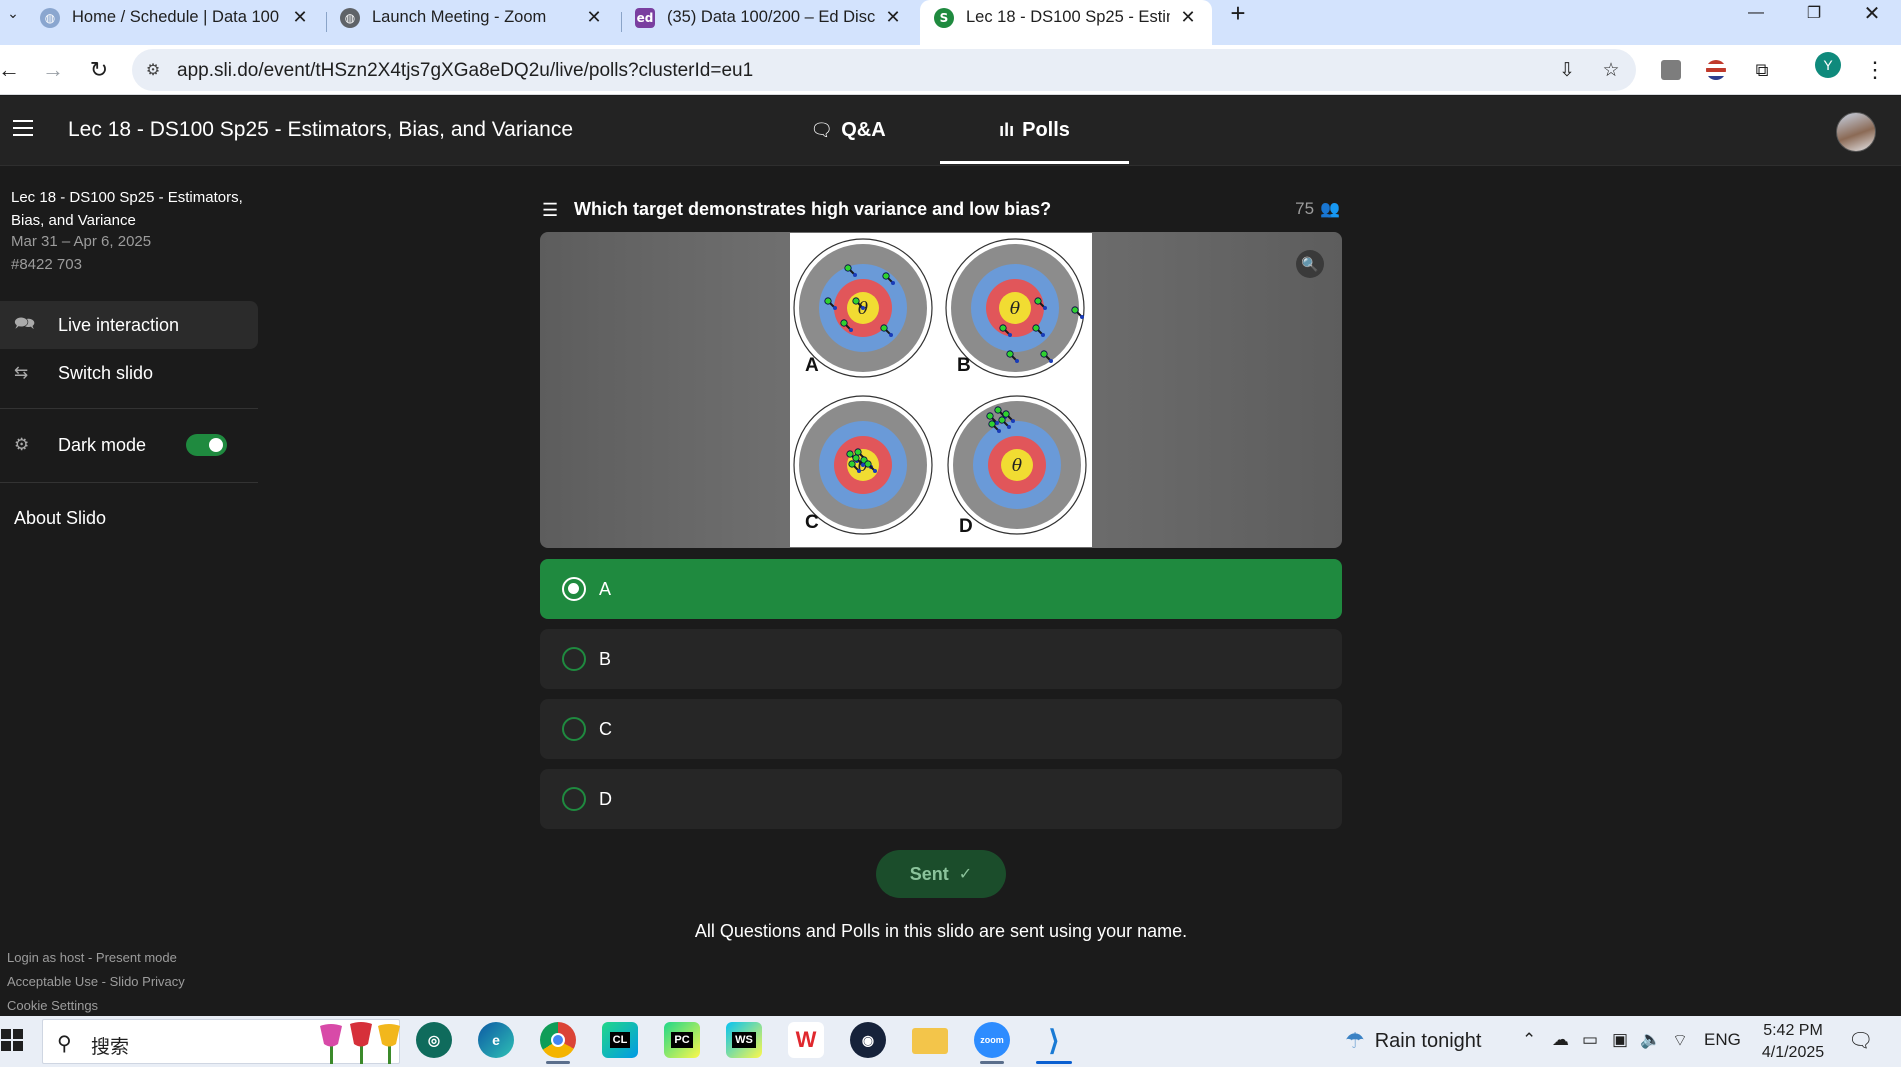 The height and width of the screenshot is (1067, 1901). Describe the element at coordinates (1567, 70) in the screenshot. I see `install-app-icon: ⇩` at that location.